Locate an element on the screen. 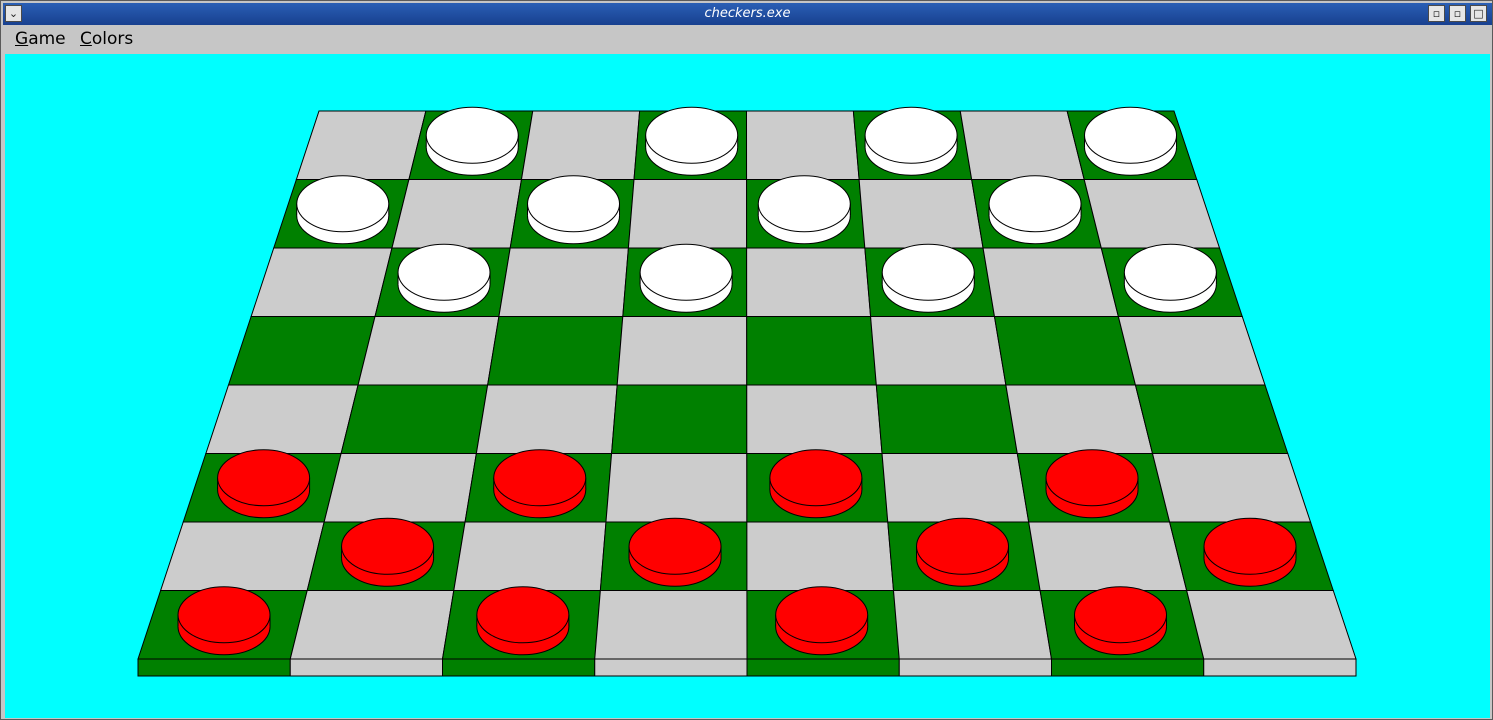 This screenshot has width=1493, height=720. title-bar: ⌄ checkers.exe ▫ ▫ □ is located at coordinates (747, 14).